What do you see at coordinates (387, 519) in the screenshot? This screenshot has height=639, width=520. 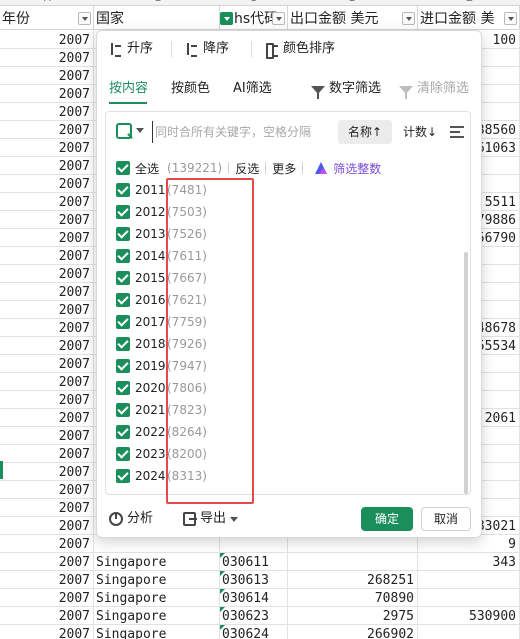 I see `confirm-button: 确定` at bounding box center [387, 519].